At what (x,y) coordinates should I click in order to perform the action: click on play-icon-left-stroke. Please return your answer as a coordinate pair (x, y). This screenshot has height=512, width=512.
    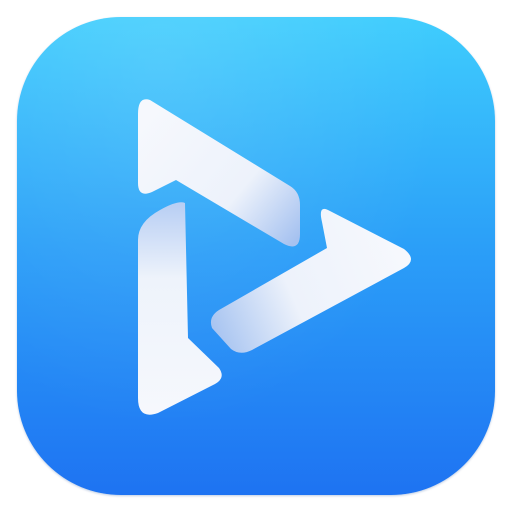
    Looking at the image, I should click on (180, 308).